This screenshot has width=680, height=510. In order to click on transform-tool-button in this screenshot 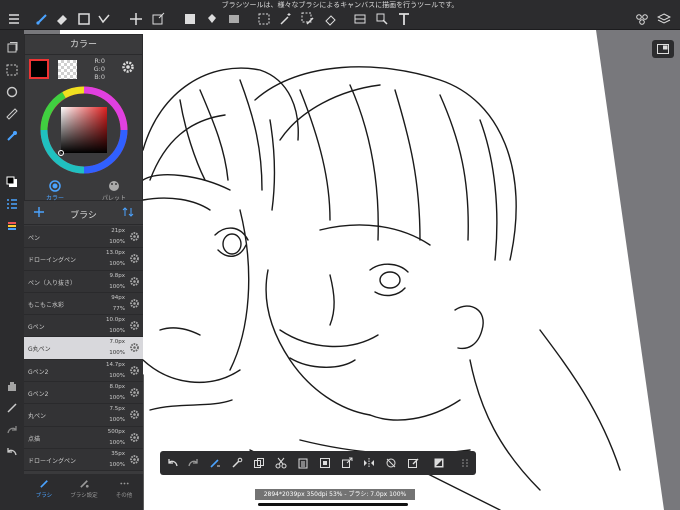, I will do `click(158, 19)`.